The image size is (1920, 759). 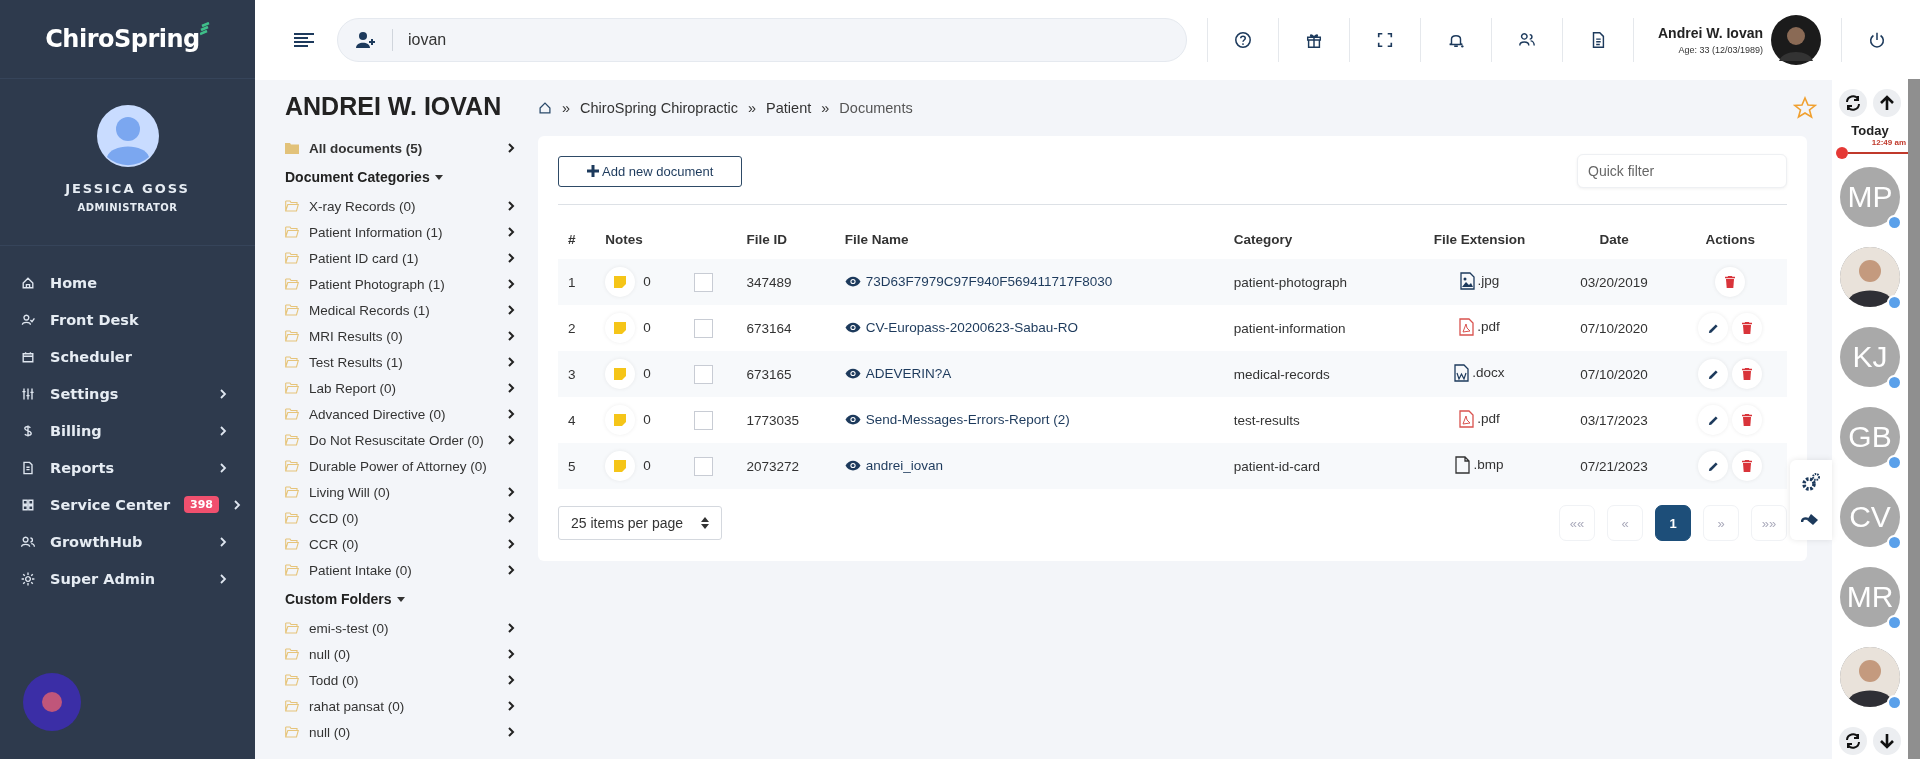 What do you see at coordinates (400, 680) in the screenshot?
I see `folder-item: Todd (0)` at bounding box center [400, 680].